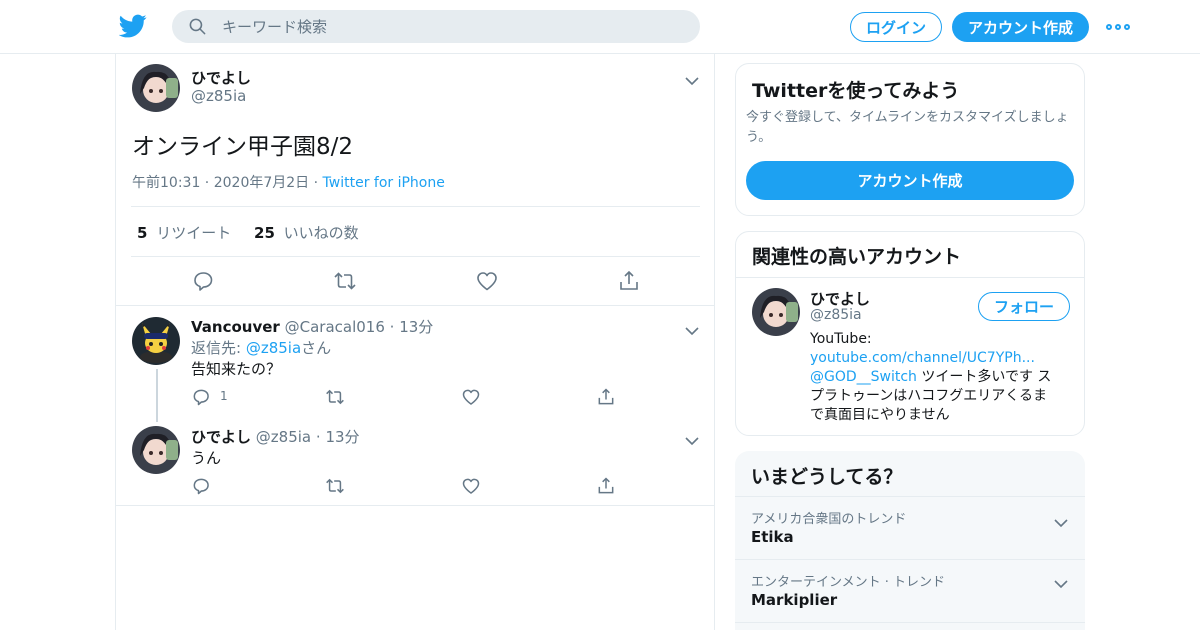  I want to click on related-accounts-title: 関連性の高いアカウント, so click(857, 257).